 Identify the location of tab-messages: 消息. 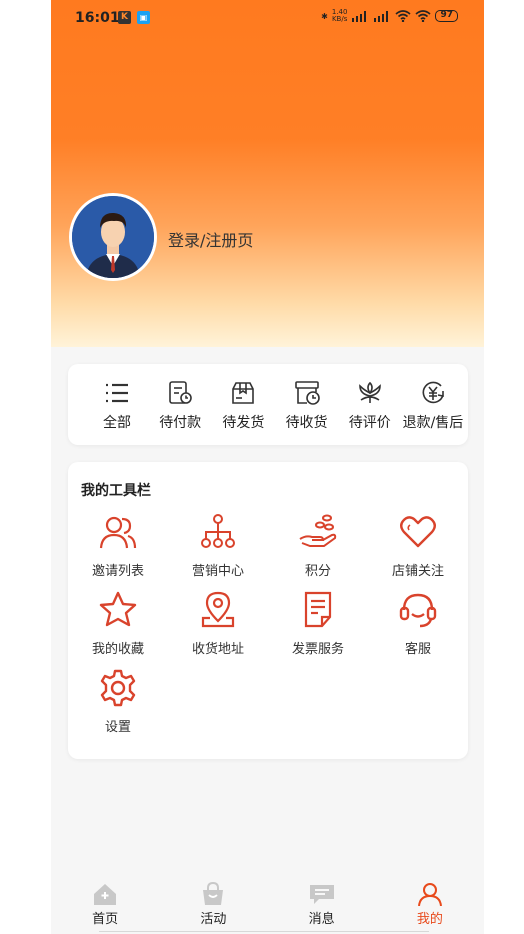
(322, 904).